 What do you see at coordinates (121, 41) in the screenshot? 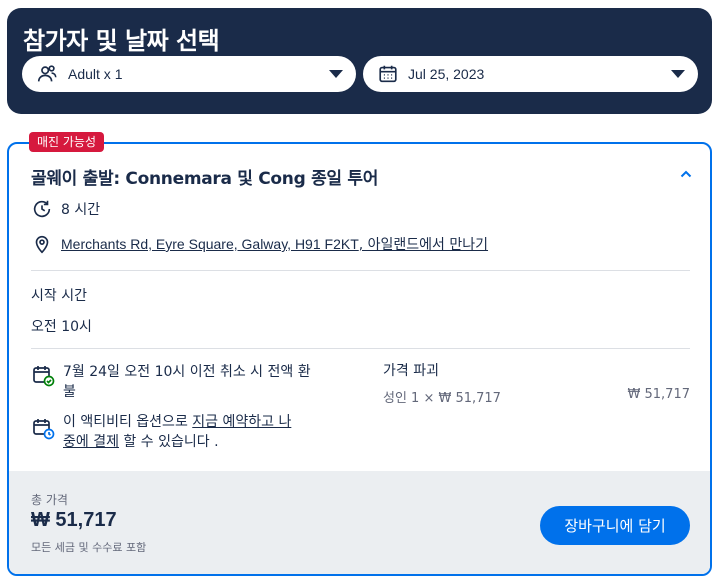
I see `header-title: 참가자 및 날짜 선택` at bounding box center [121, 41].